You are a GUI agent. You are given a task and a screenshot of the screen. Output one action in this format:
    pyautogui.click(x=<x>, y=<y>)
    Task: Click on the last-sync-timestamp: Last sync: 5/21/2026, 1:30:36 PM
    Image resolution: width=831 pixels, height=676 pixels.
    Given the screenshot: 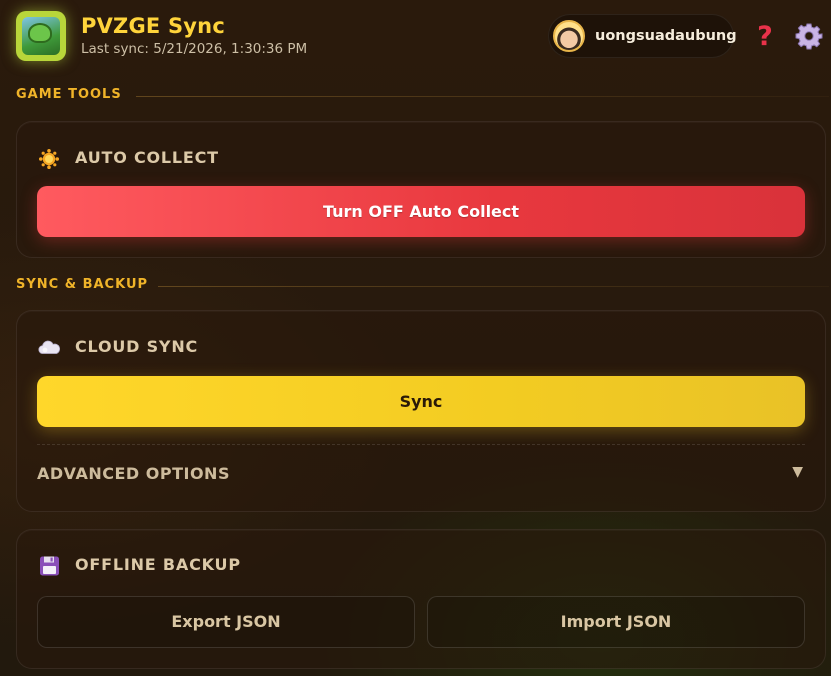 What is the action you would take?
    pyautogui.click(x=194, y=49)
    